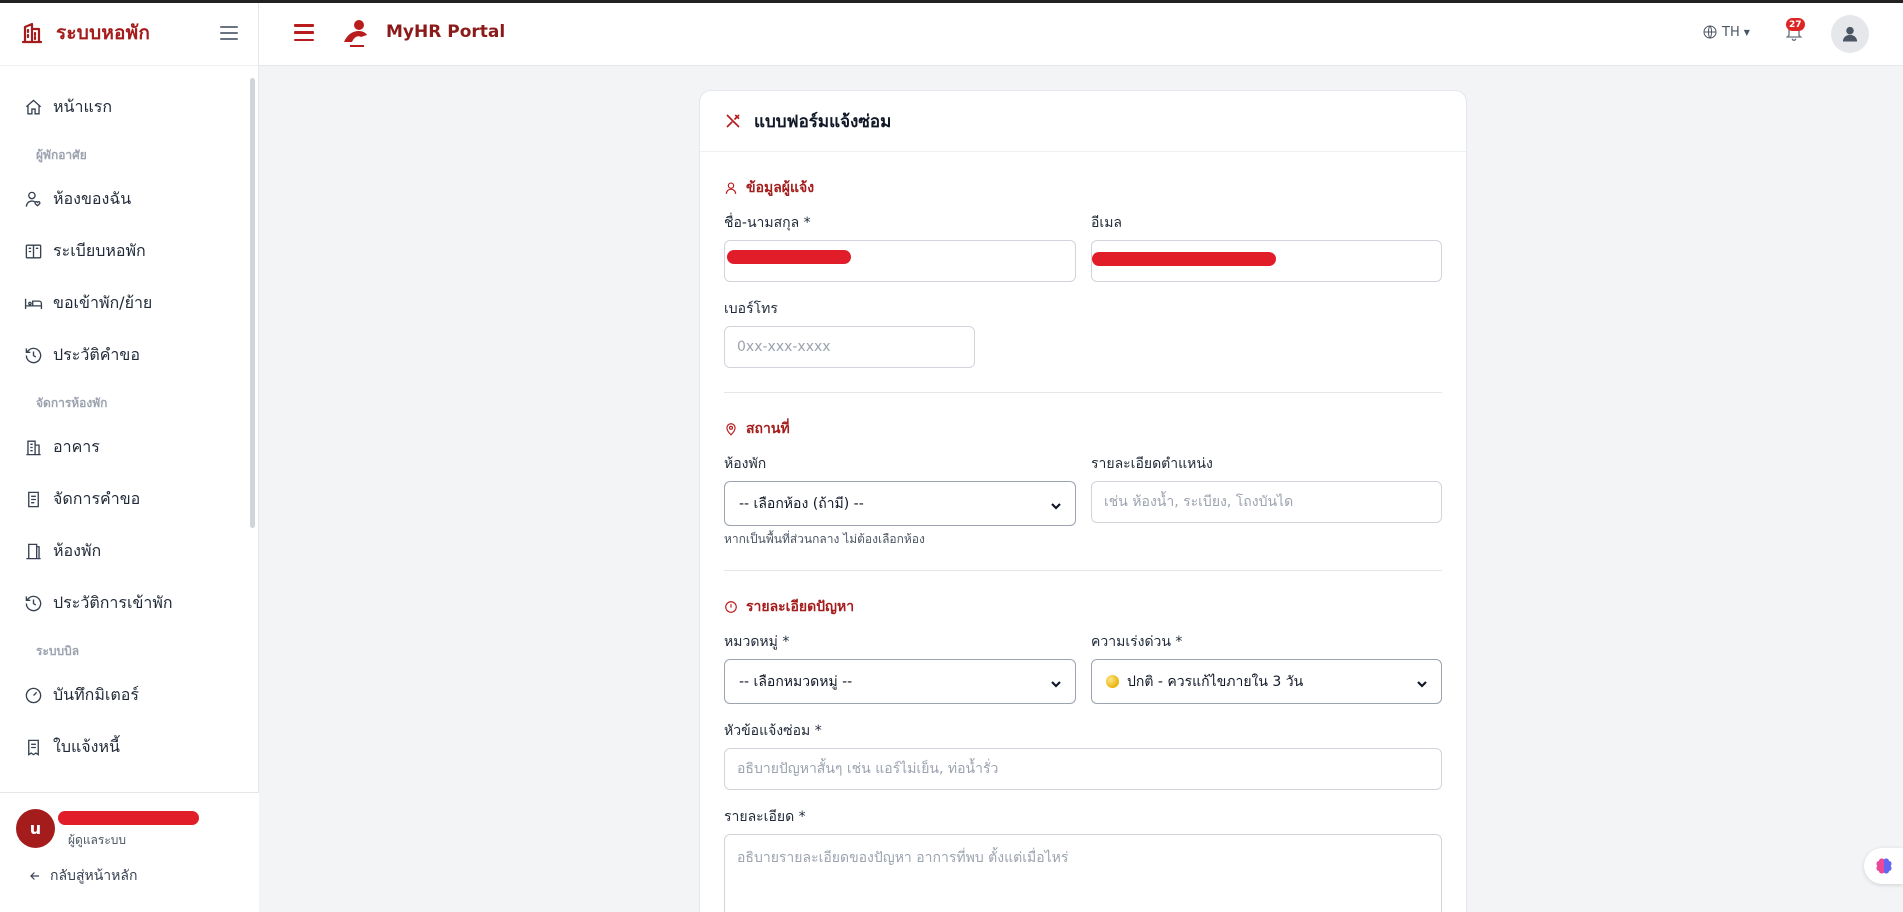 Image resolution: width=1903 pixels, height=912 pixels. What do you see at coordinates (757, 642) in the screenshot?
I see `category-label: หมวดหมู่ *` at bounding box center [757, 642].